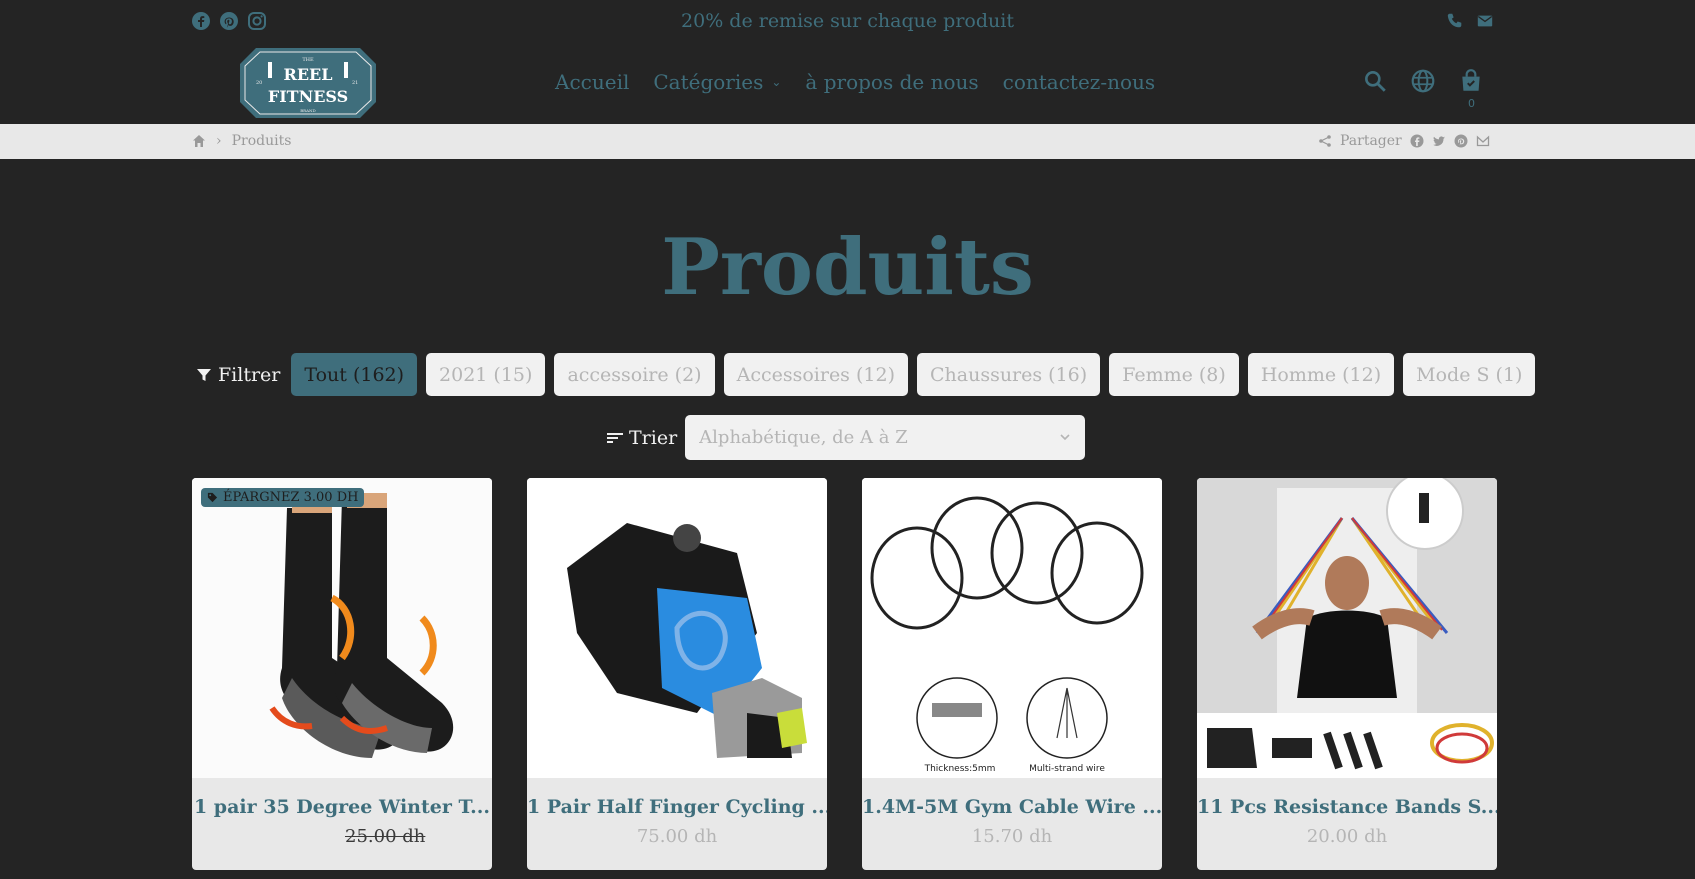 The height and width of the screenshot is (879, 1695). Describe the element at coordinates (1067, 769) in the screenshot. I see `image-caption: Multi-strand wire` at that location.